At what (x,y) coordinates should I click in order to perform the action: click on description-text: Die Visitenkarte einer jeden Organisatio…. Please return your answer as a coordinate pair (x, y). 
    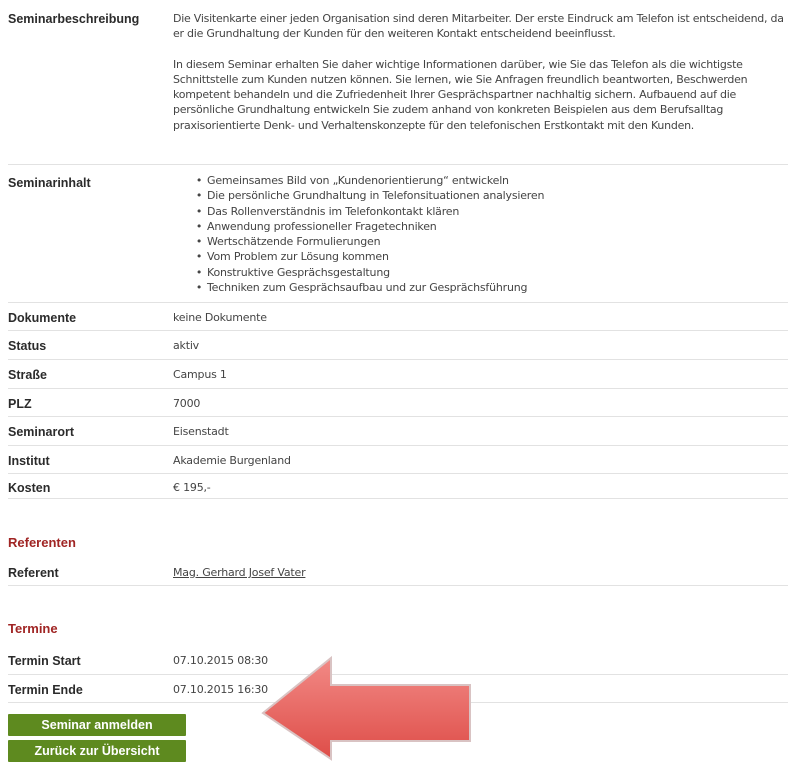
    Looking at the image, I should click on (479, 72).